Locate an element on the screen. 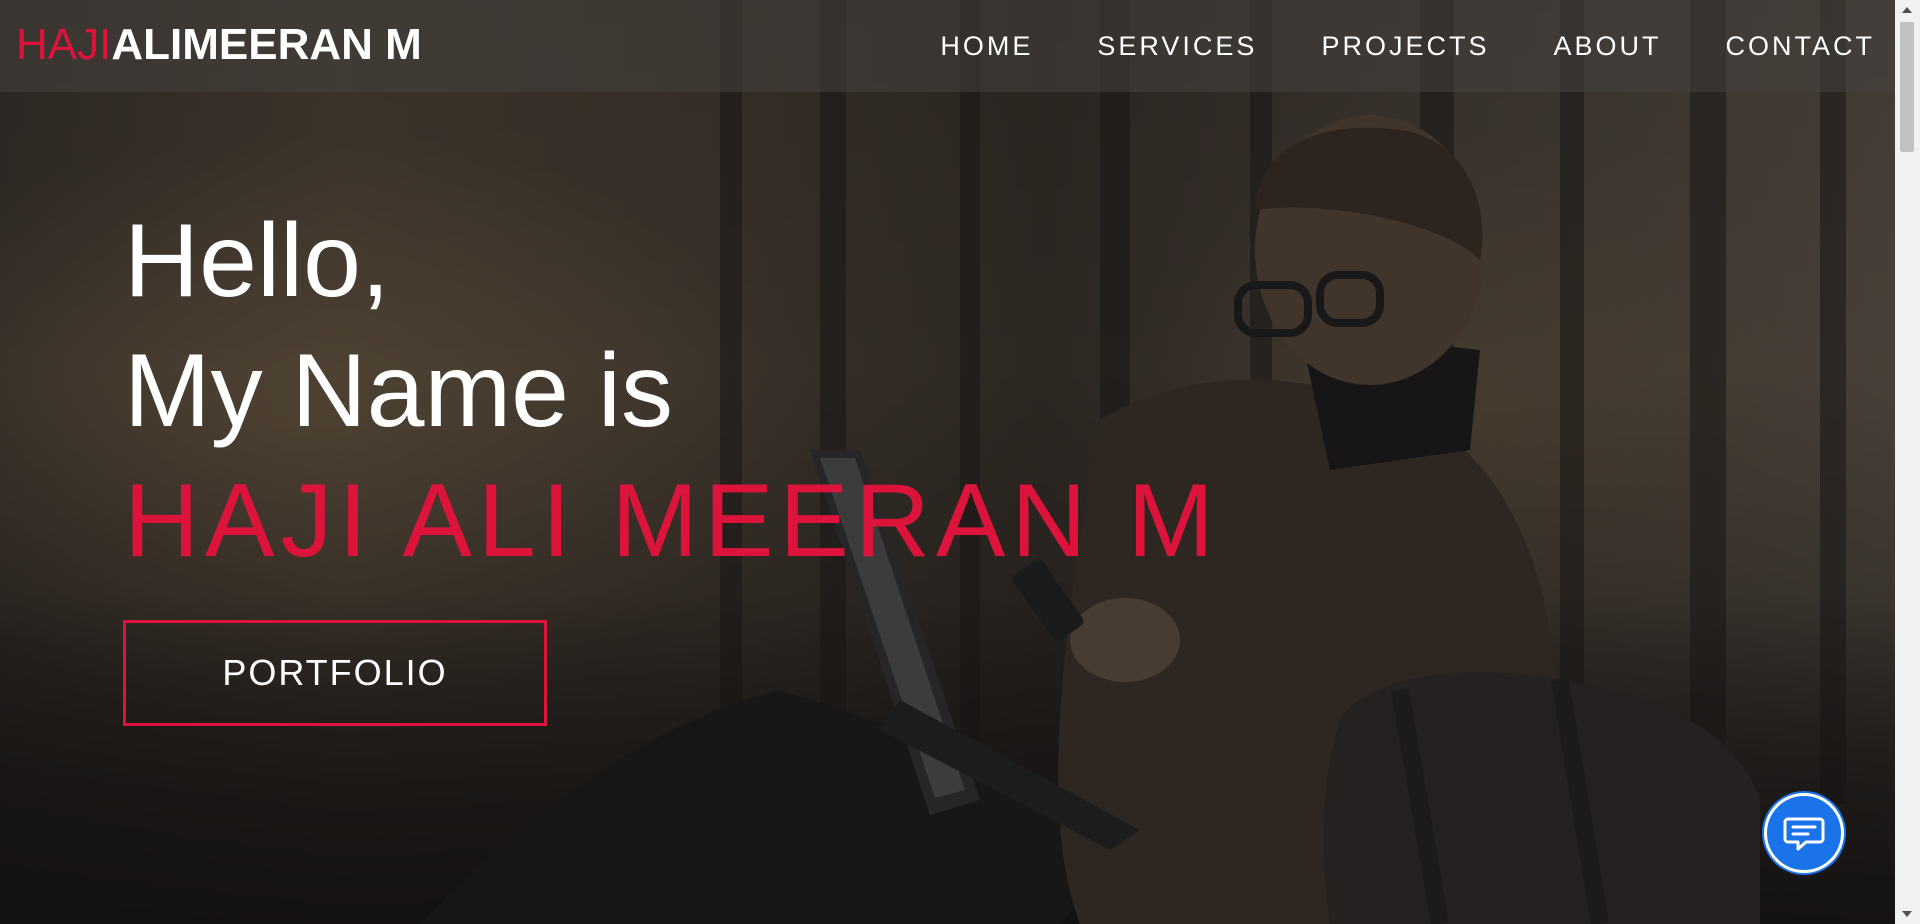 Image resolution: width=1920 pixels, height=924 pixels. page-scrollbar is located at coordinates (1907, 462).